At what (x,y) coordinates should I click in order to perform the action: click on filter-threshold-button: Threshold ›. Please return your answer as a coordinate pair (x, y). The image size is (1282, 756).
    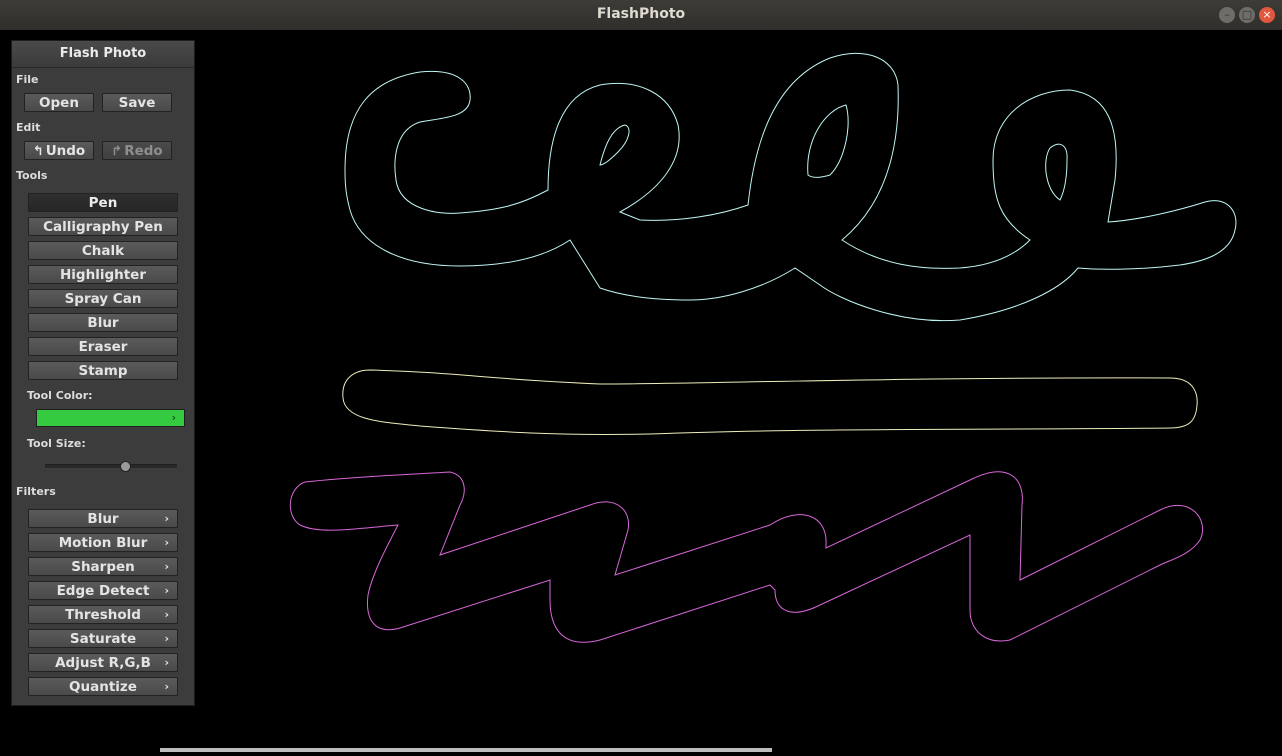
    Looking at the image, I should click on (103, 614).